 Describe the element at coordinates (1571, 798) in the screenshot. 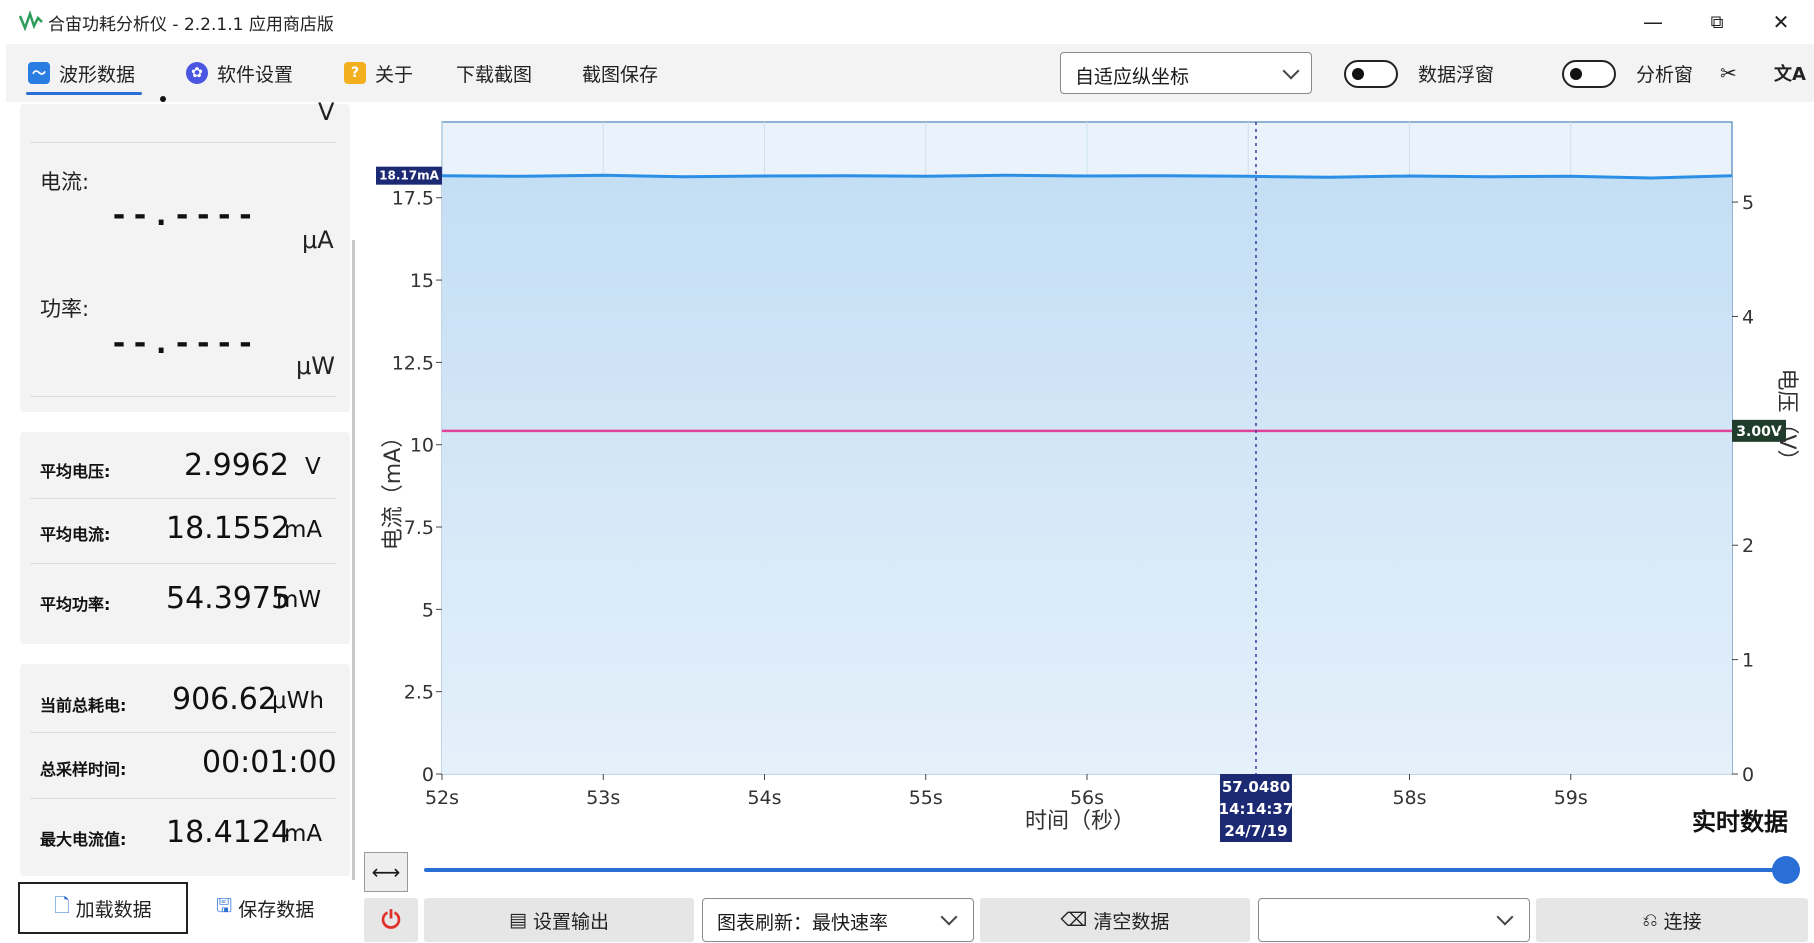

I see `x-tick-label: 59s` at that location.